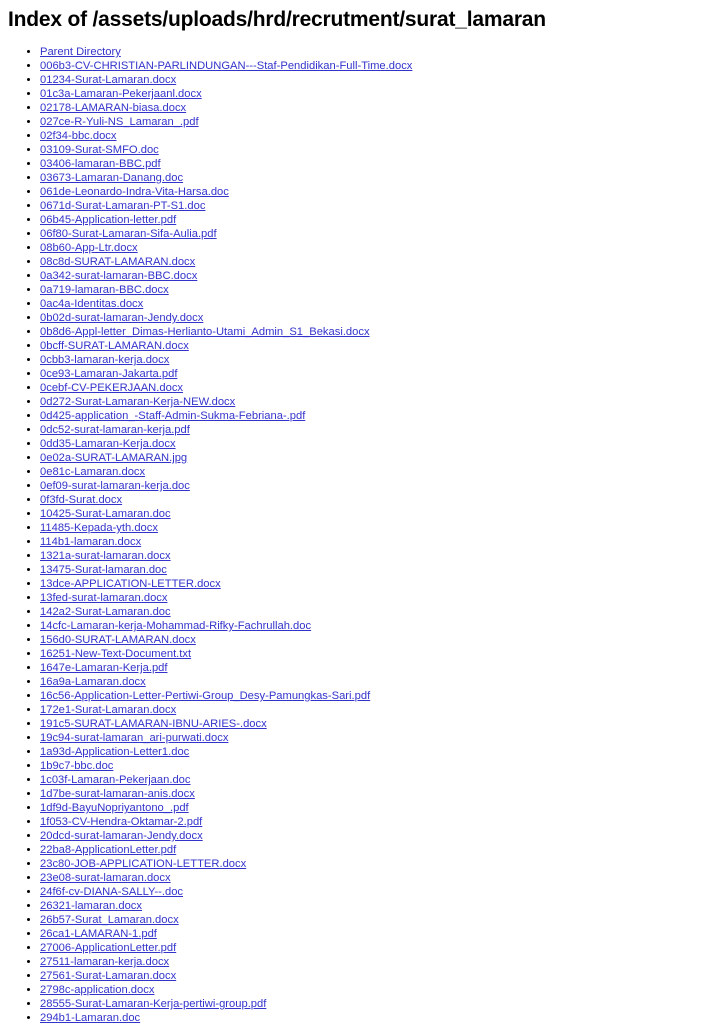 The height and width of the screenshot is (1025, 720). What do you see at coordinates (128, 234) in the screenshot?
I see `file-link: 06f80-Surat-Lamaran-Sifa-Aulia.pdf` at bounding box center [128, 234].